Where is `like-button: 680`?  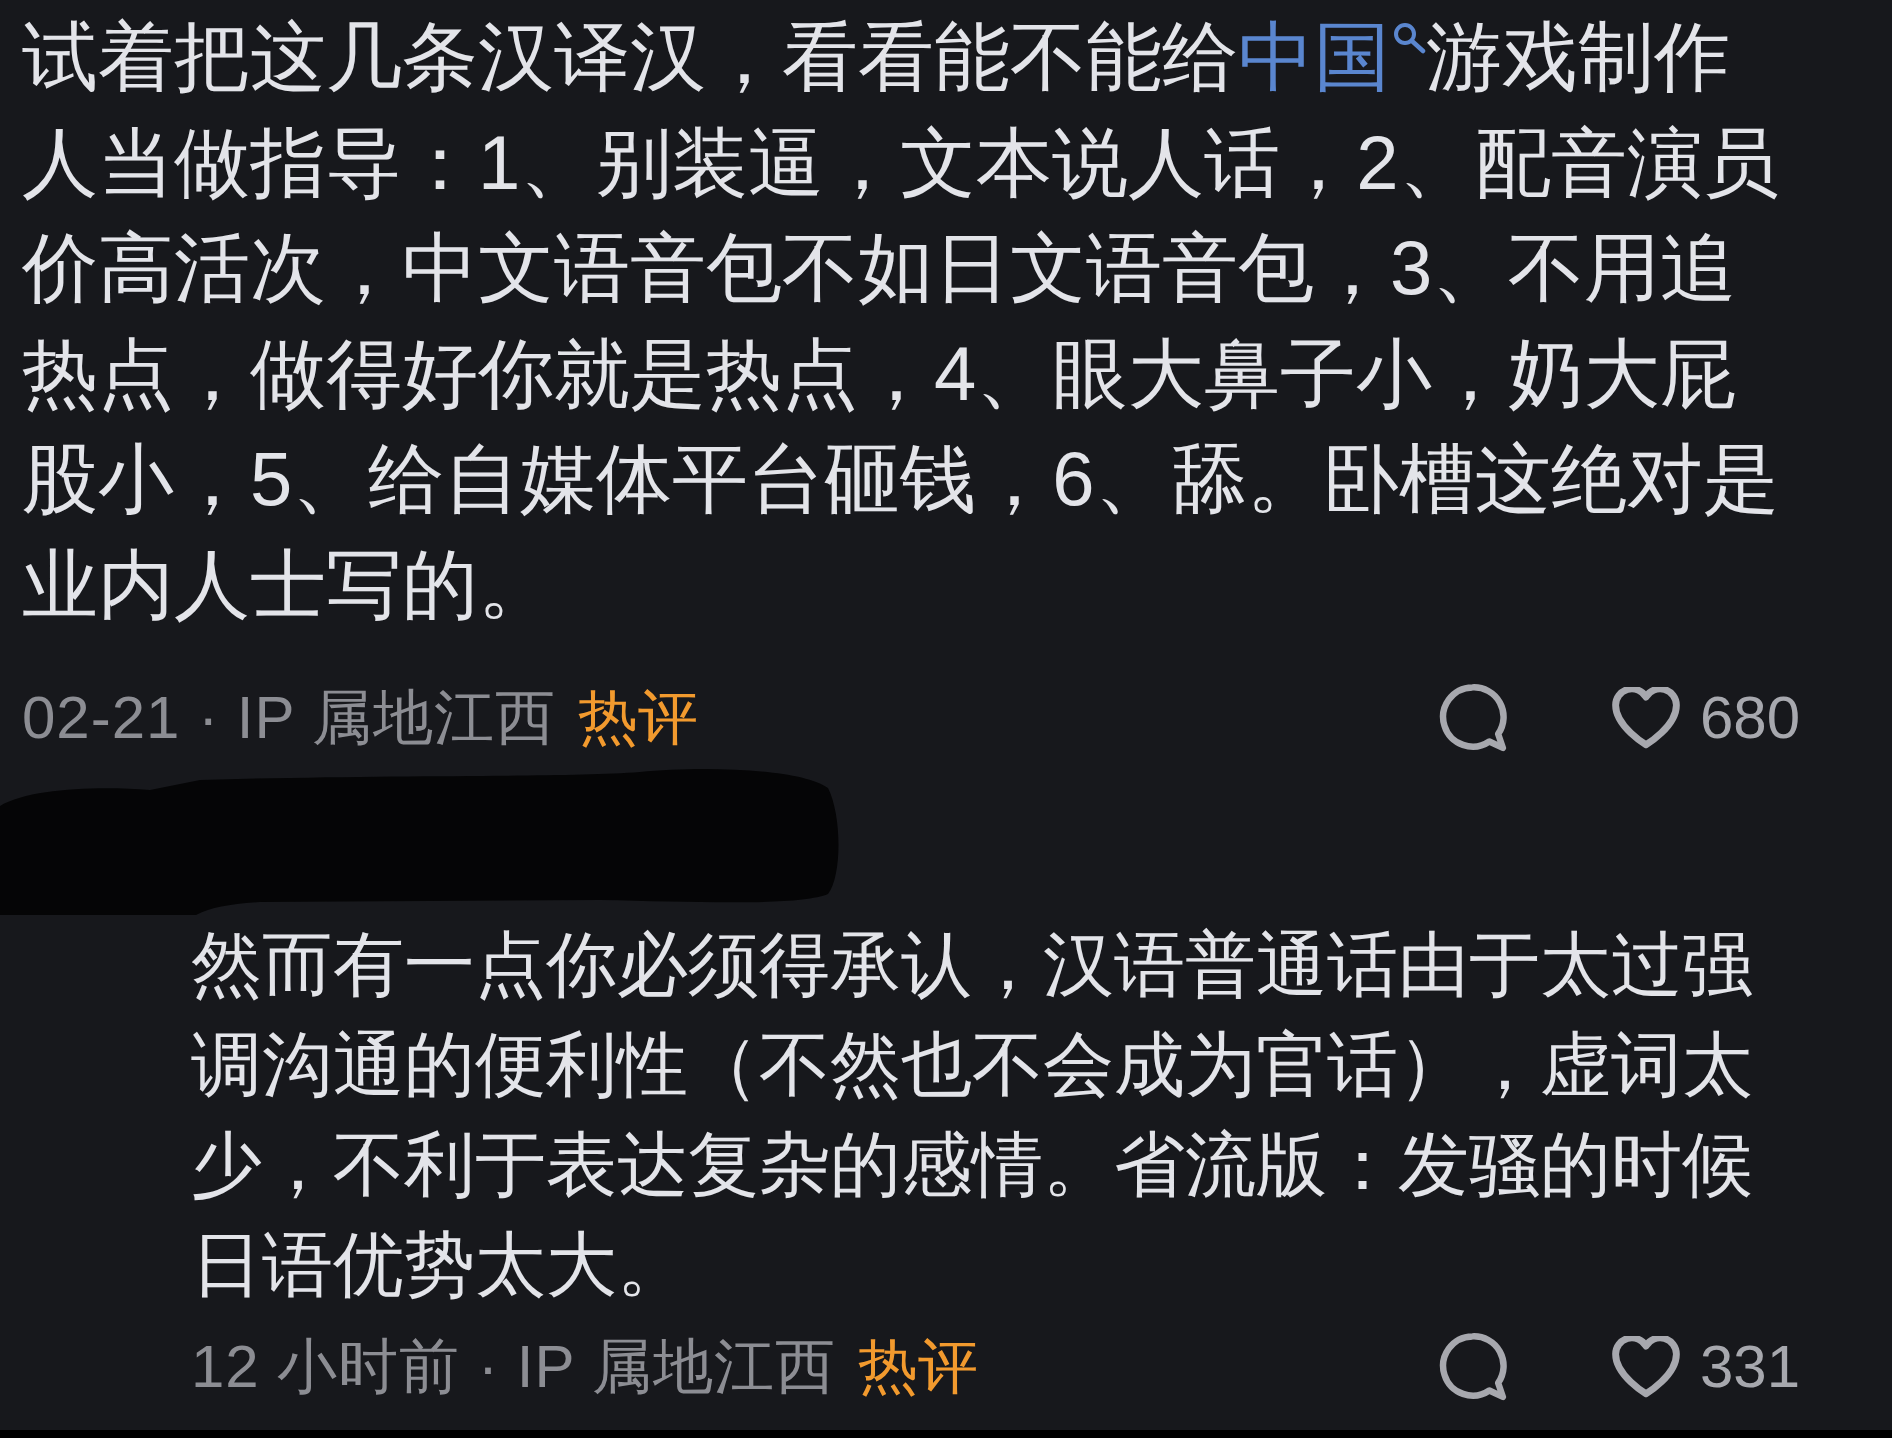
like-button: 680 is located at coordinates (1705, 718).